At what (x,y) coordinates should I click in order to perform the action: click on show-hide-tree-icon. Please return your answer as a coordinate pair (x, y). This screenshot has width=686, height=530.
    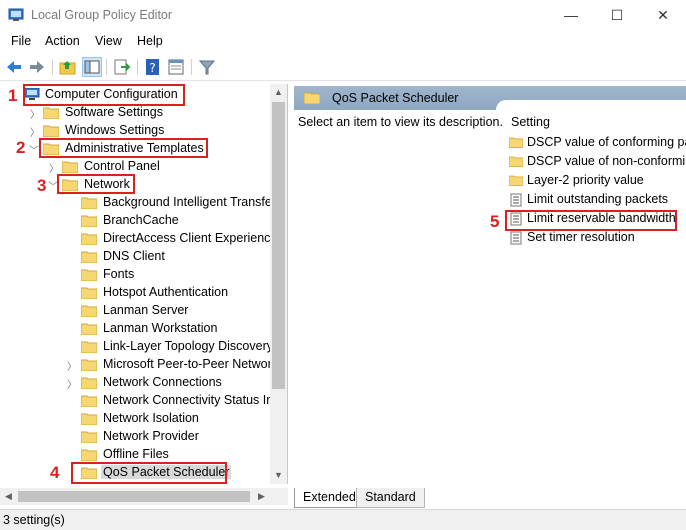
    Looking at the image, I should click on (92, 67).